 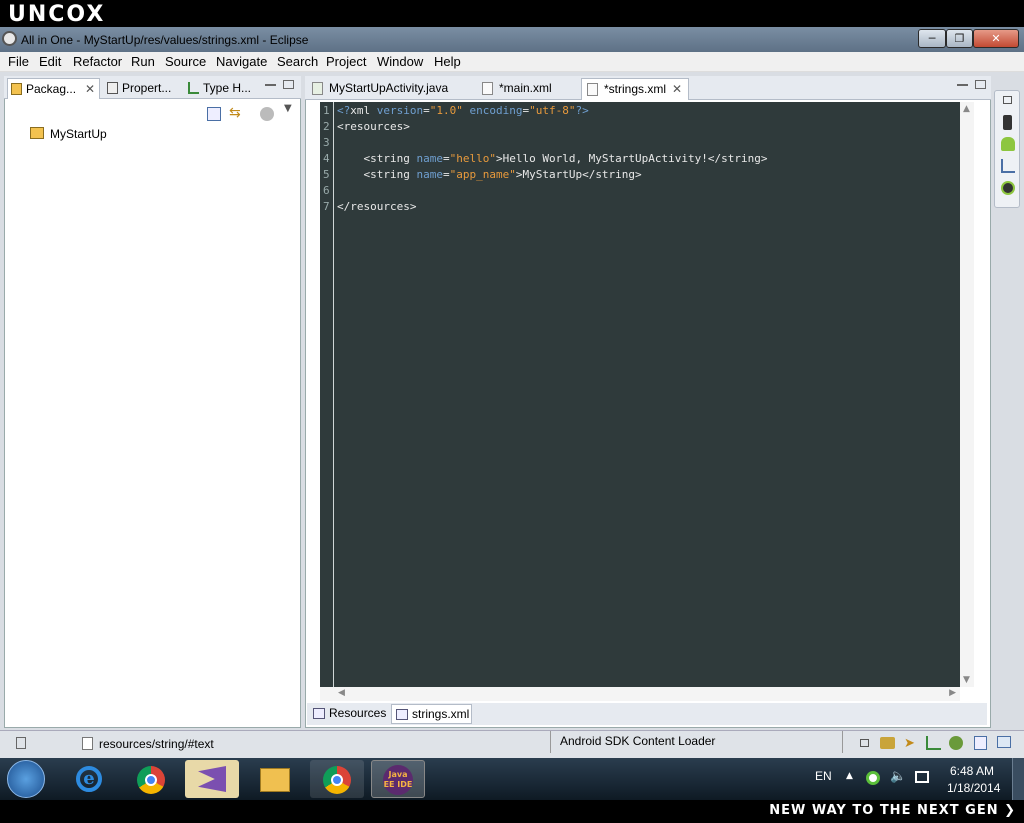 I want to click on scroll-left-icon: ◀, so click(x=341, y=693).